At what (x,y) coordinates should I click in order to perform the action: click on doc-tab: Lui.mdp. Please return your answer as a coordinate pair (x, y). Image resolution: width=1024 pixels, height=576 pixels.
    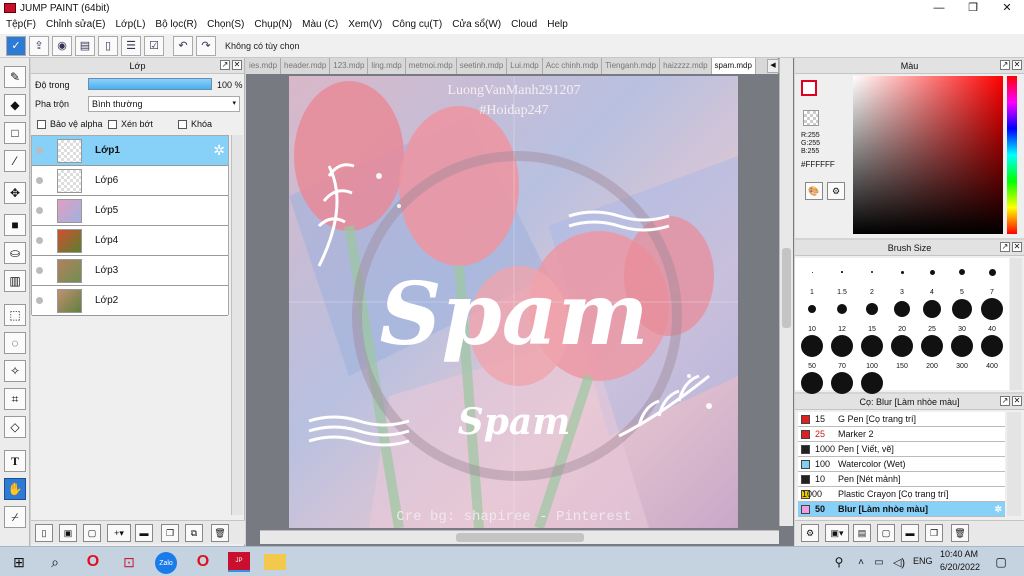
    Looking at the image, I should click on (525, 66).